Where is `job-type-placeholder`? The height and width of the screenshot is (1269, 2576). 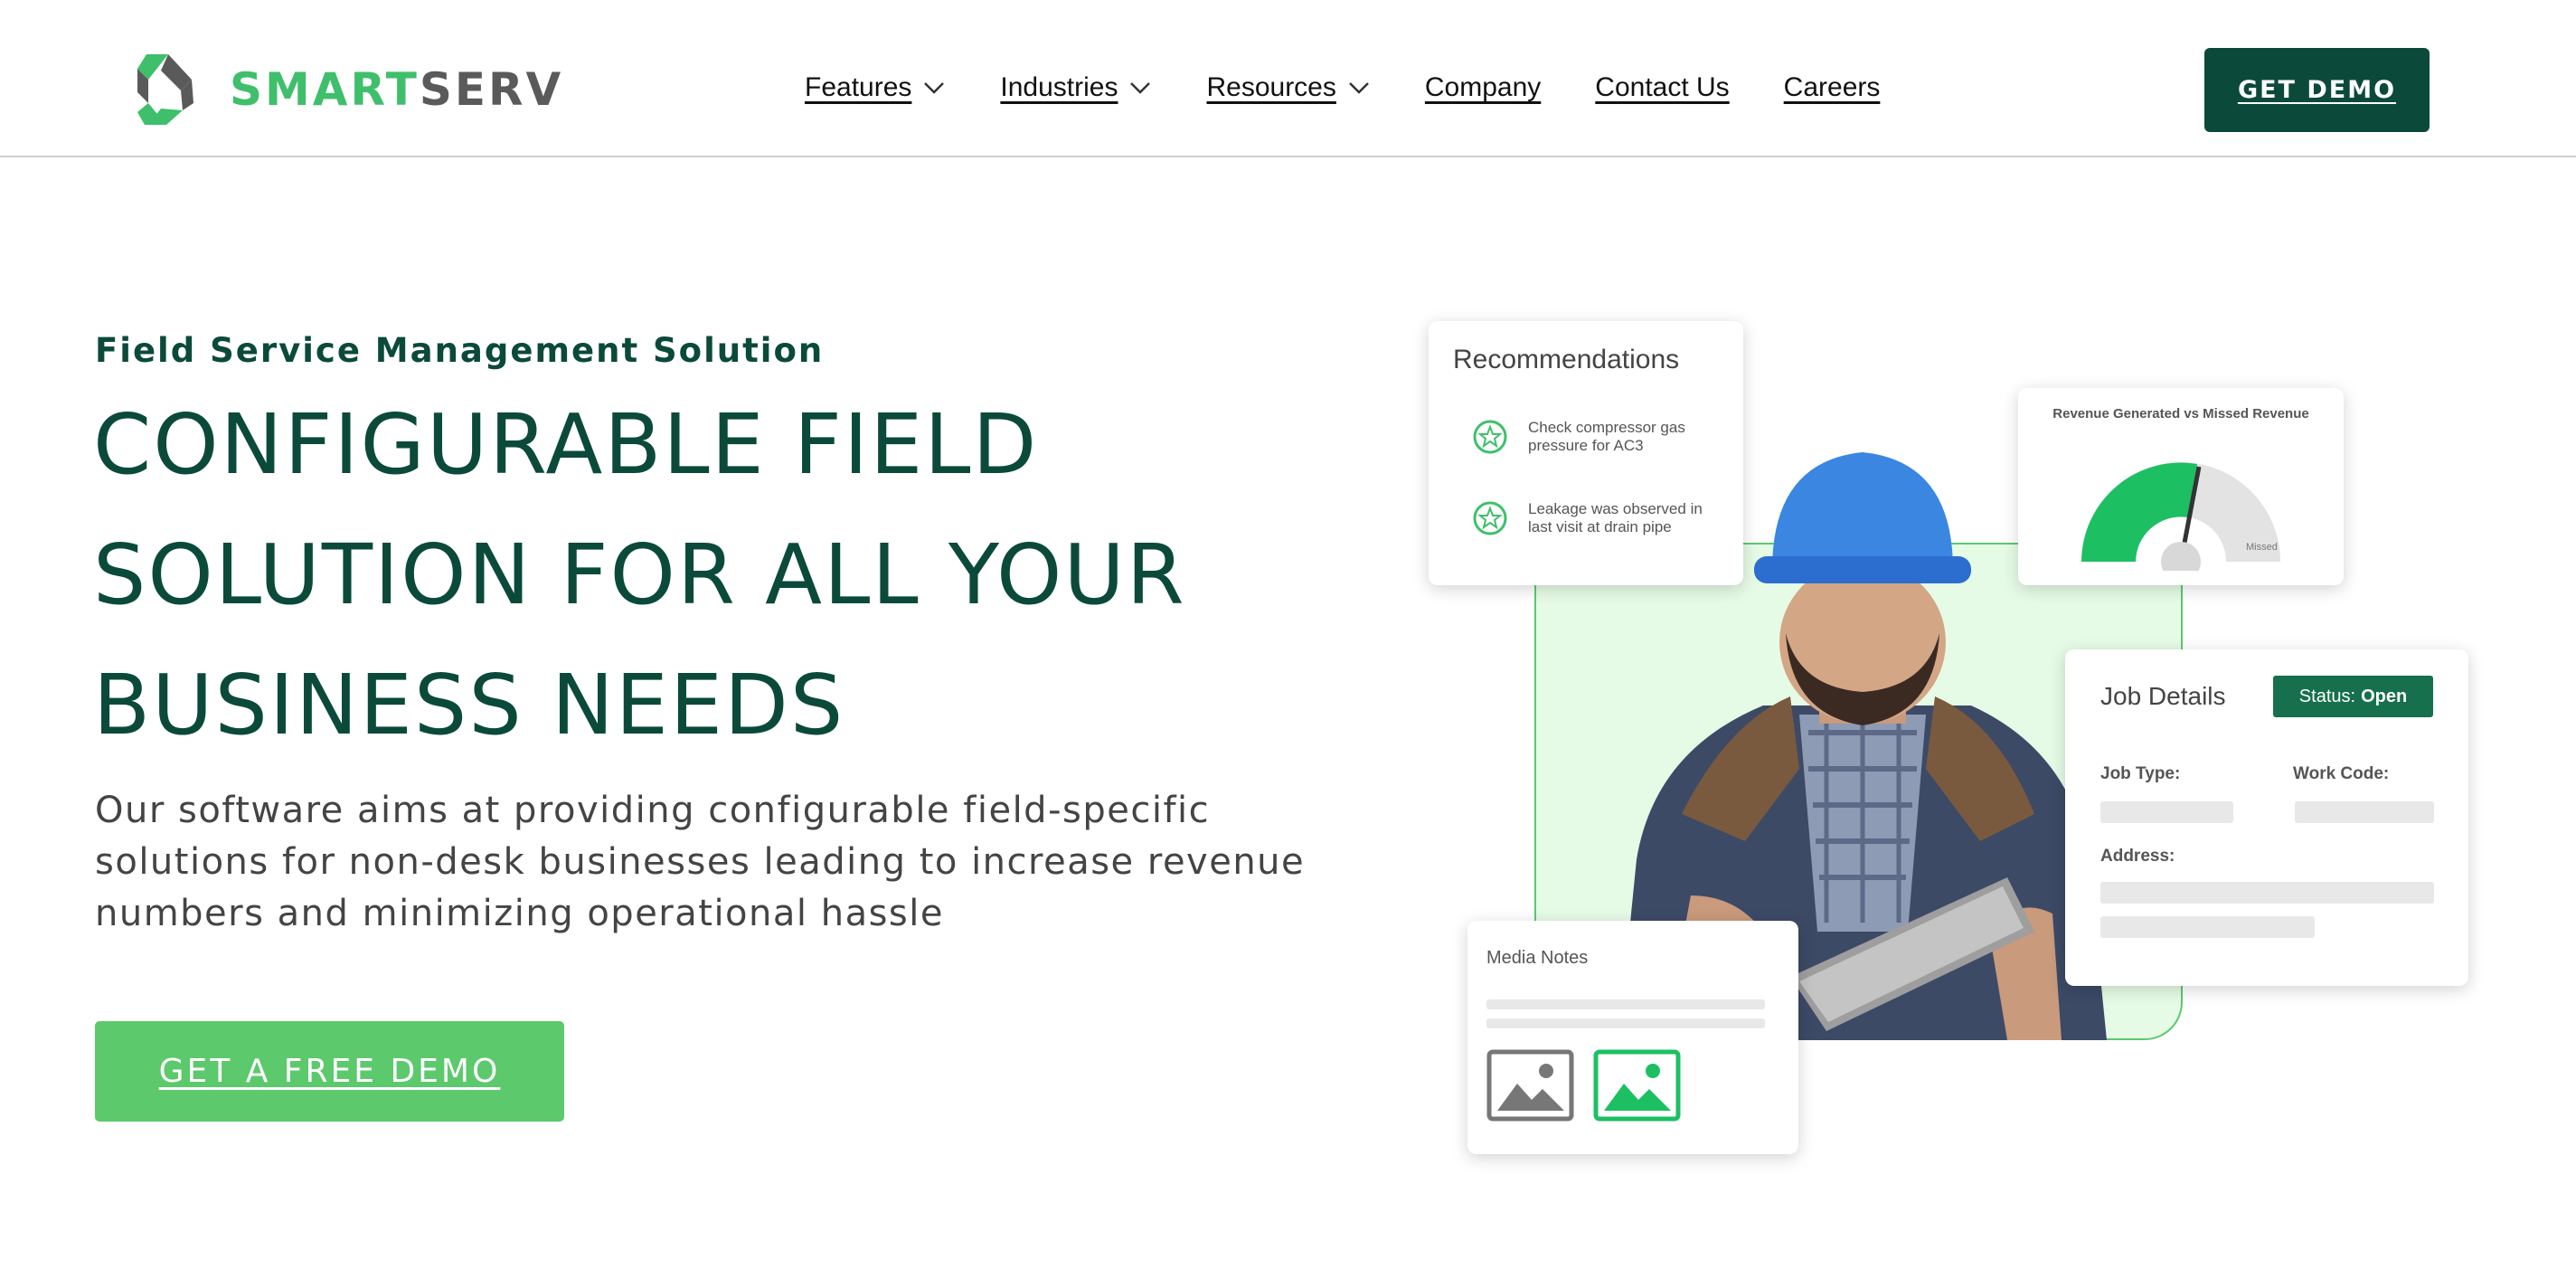 job-type-placeholder is located at coordinates (2166, 812).